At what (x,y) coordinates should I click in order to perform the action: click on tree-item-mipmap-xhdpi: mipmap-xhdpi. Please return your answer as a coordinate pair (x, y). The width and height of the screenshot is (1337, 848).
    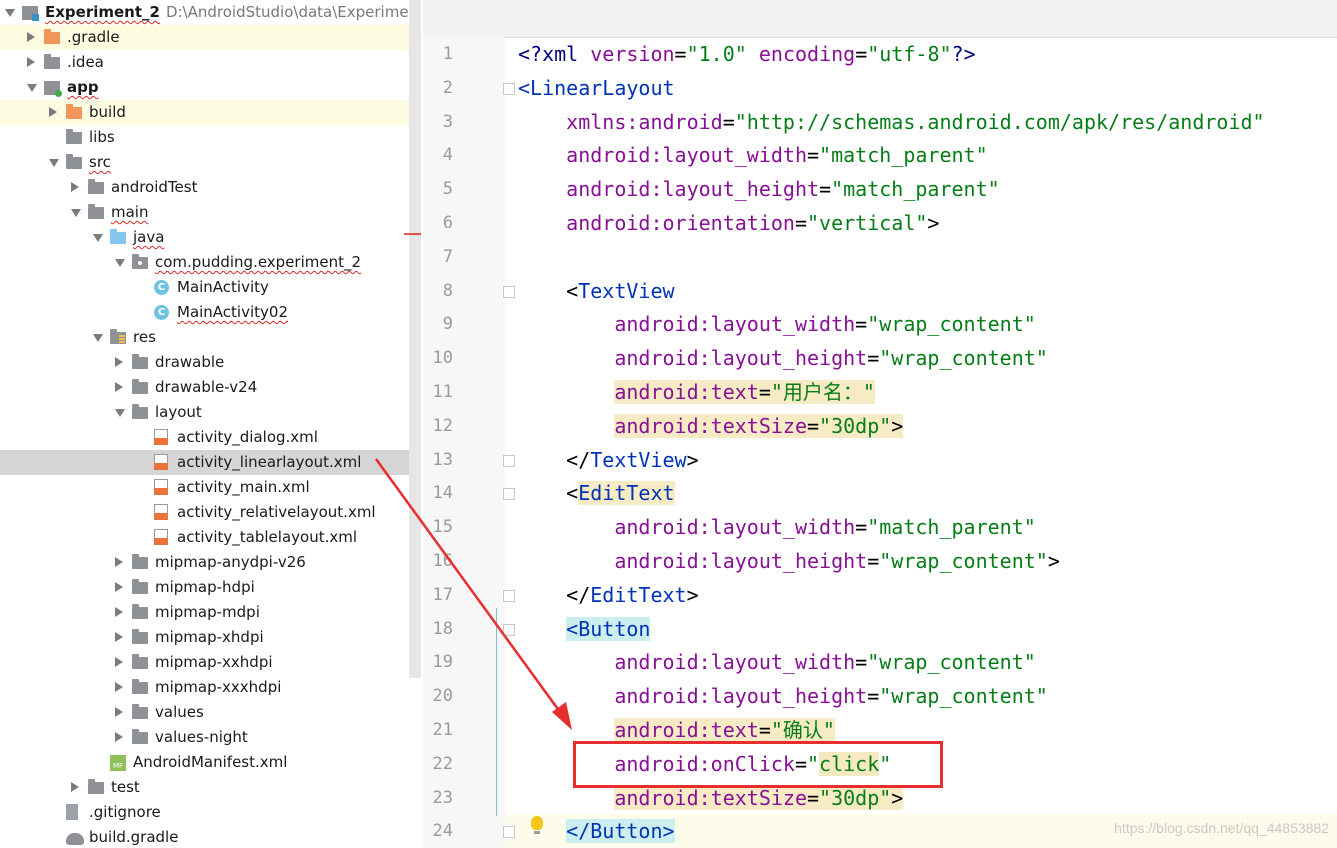
    Looking at the image, I should click on (210, 637).